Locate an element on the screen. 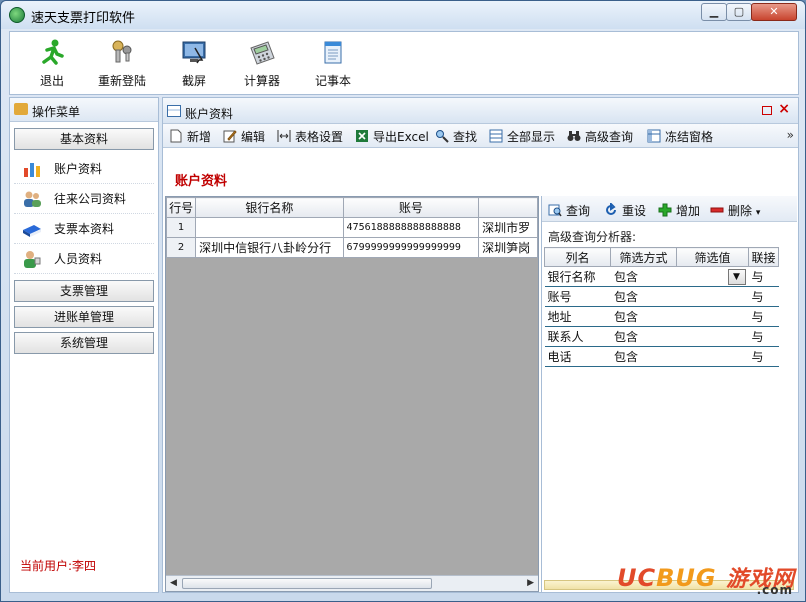  app-icon is located at coordinates (17, 15).